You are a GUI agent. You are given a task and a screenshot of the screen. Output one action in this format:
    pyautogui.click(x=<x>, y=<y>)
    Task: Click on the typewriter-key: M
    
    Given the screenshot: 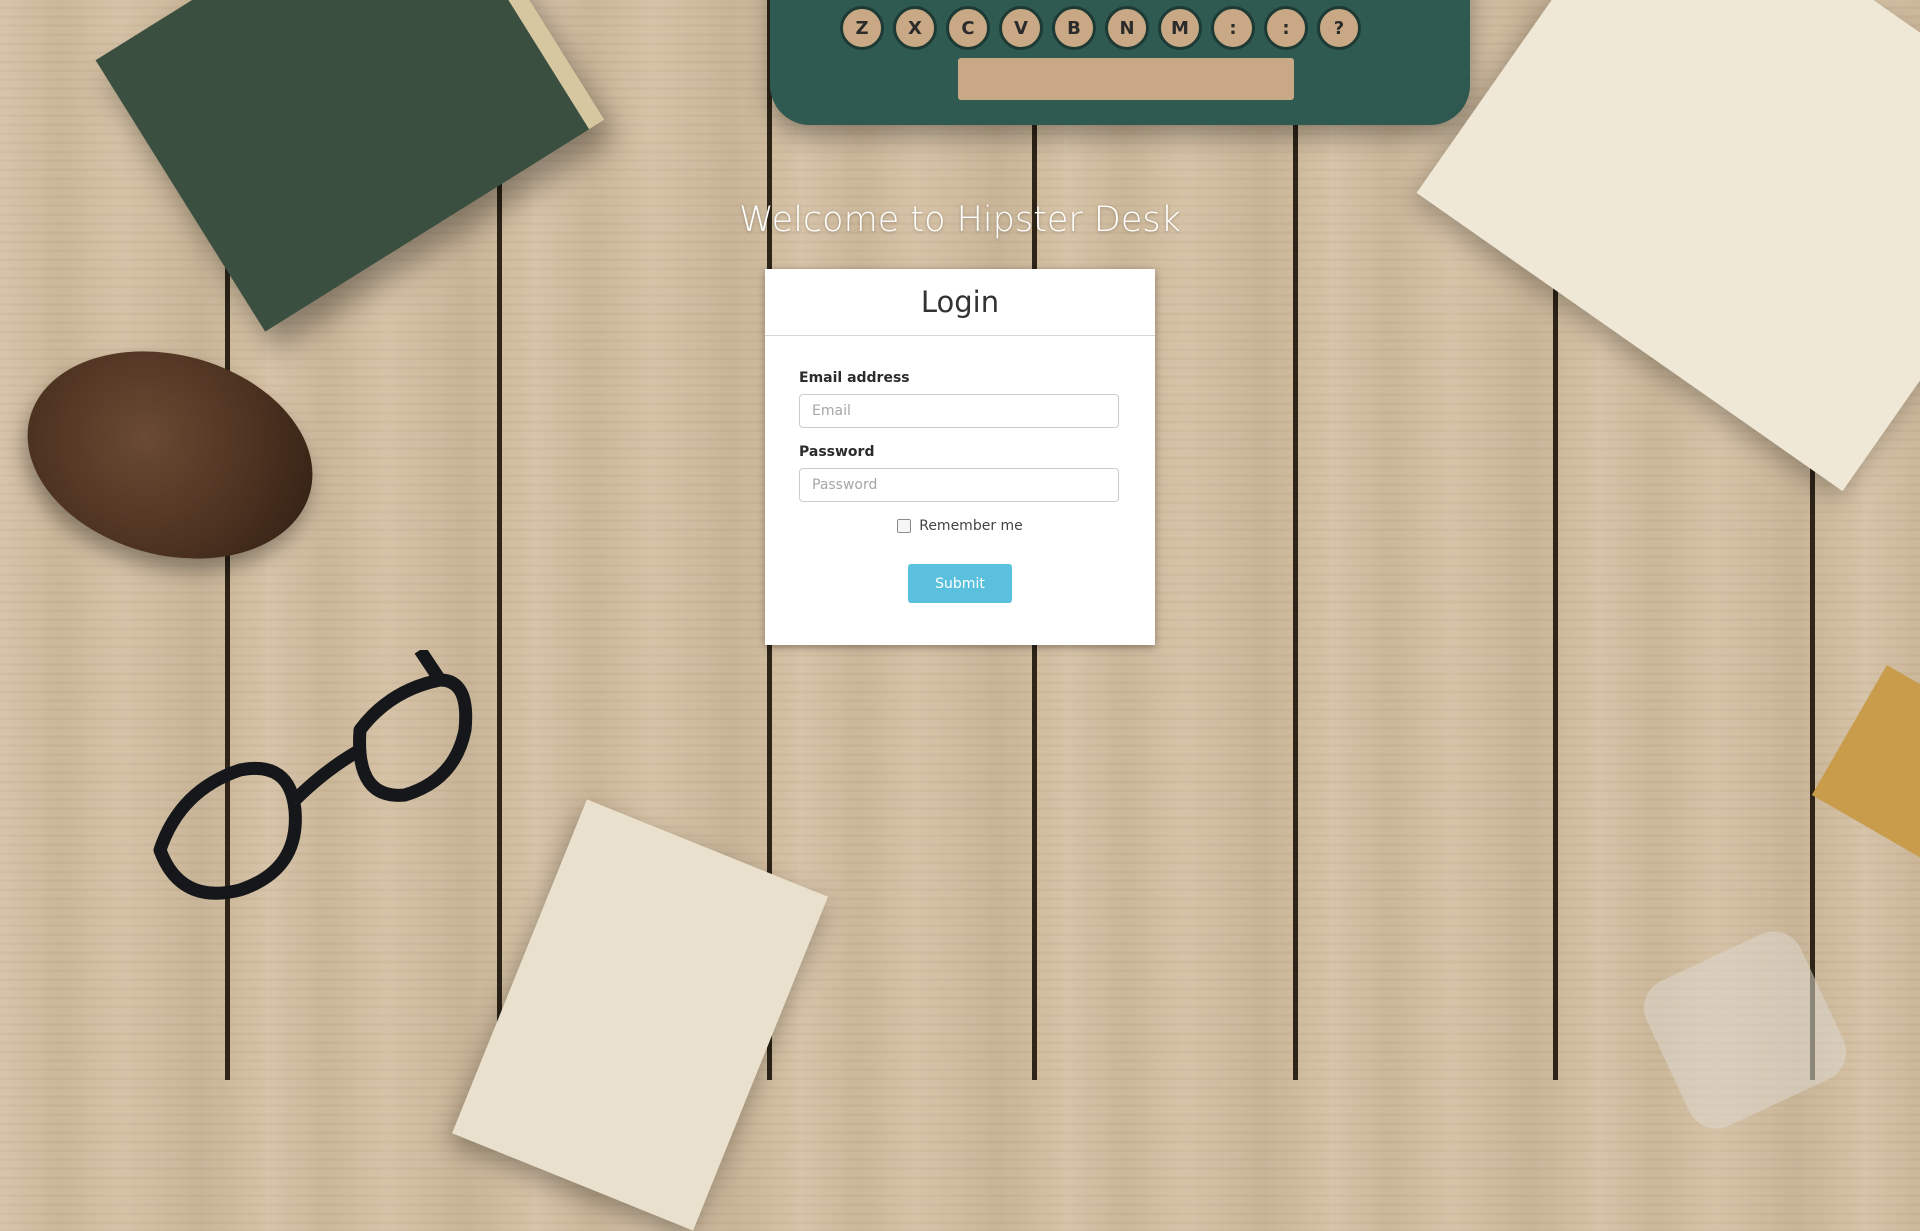 What is the action you would take?
    pyautogui.click(x=1180, y=28)
    